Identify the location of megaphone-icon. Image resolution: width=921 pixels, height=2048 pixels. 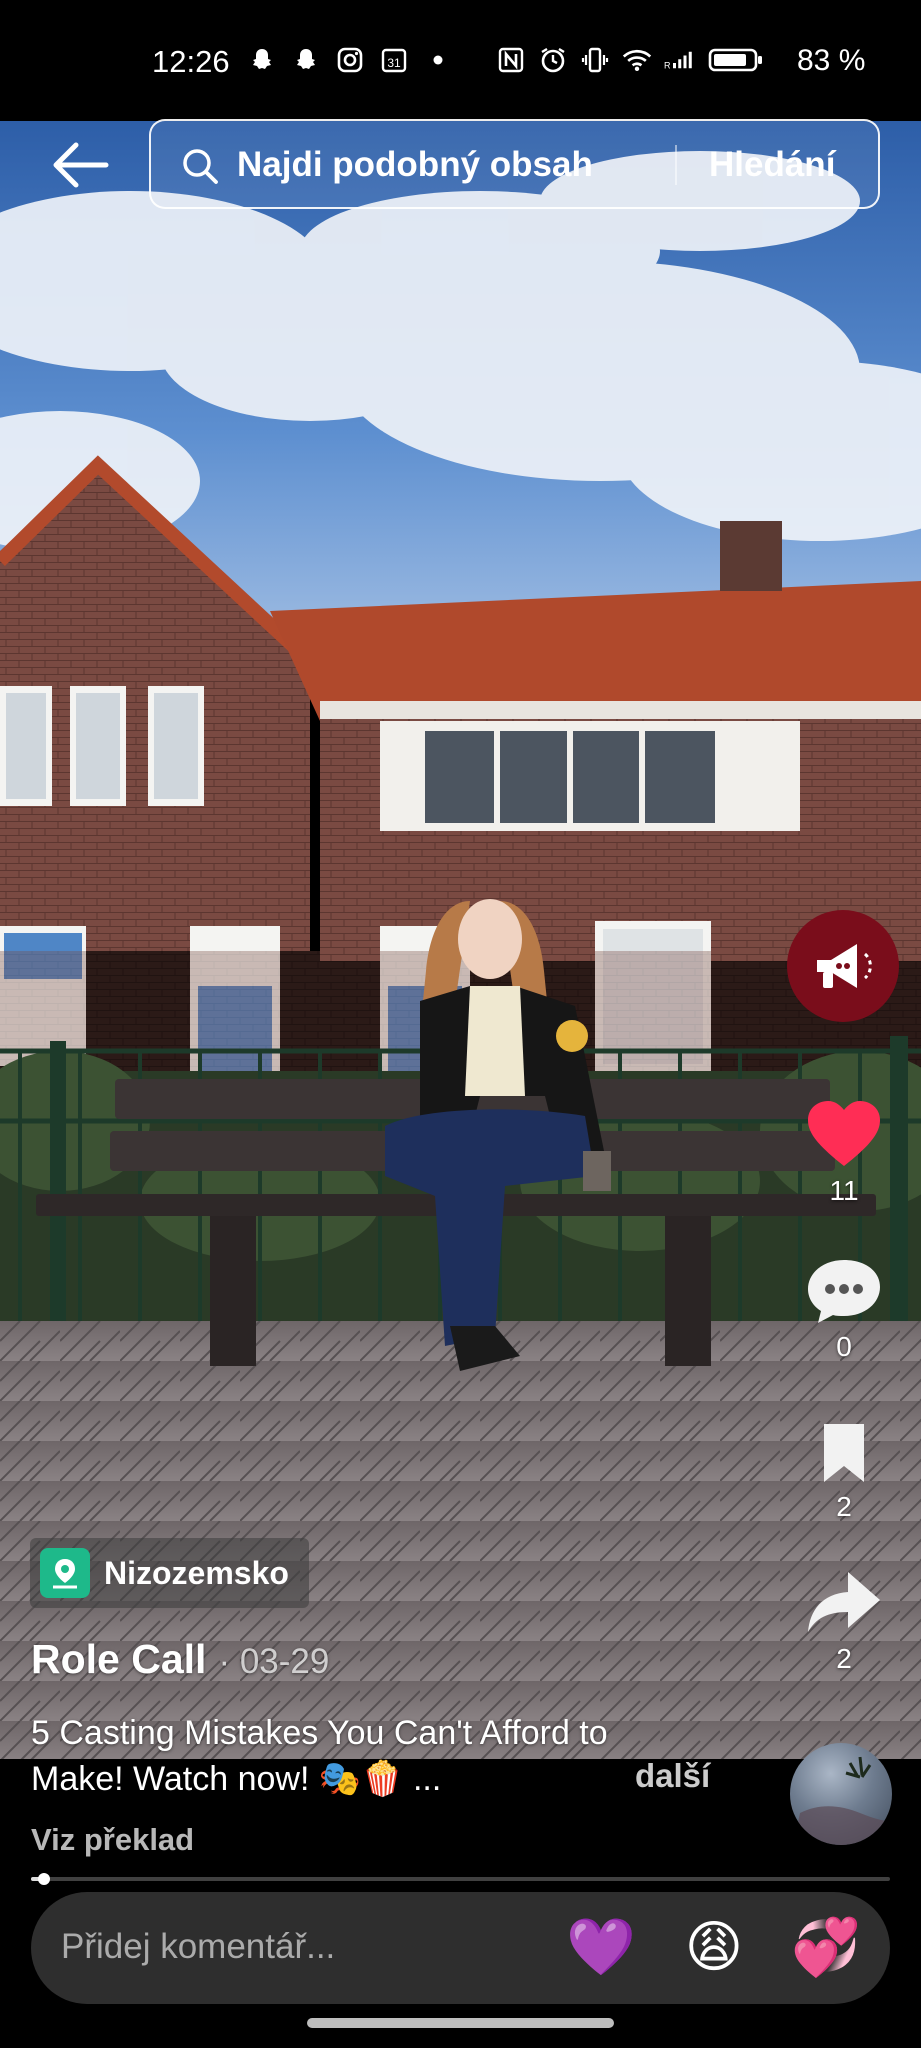
(844, 966).